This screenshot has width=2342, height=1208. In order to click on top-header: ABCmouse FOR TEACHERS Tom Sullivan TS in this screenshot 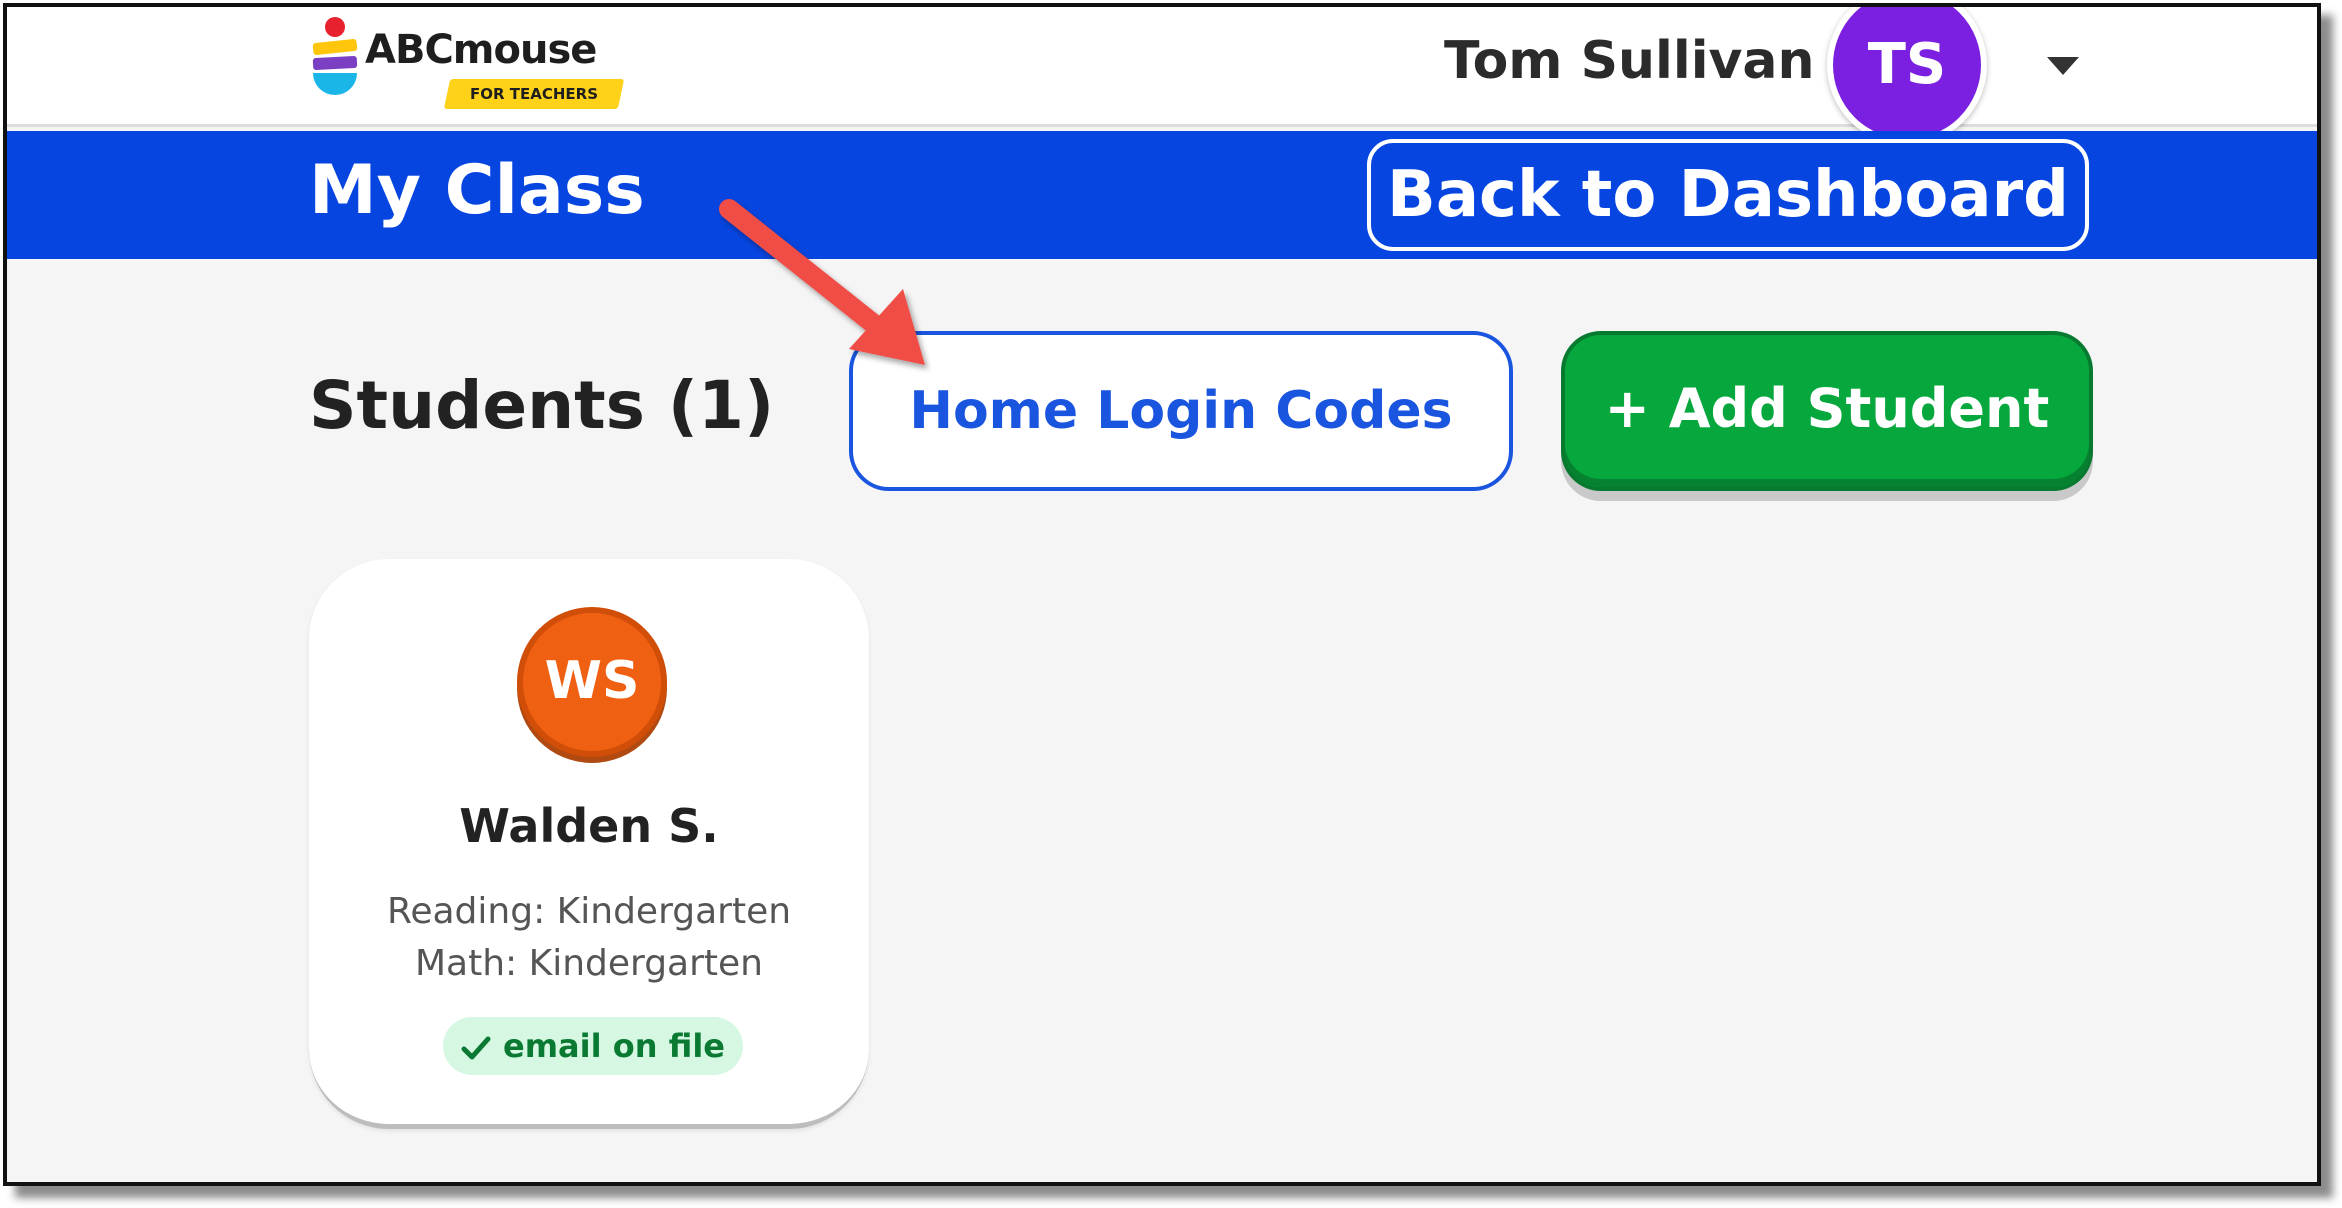, I will do `click(1162, 76)`.